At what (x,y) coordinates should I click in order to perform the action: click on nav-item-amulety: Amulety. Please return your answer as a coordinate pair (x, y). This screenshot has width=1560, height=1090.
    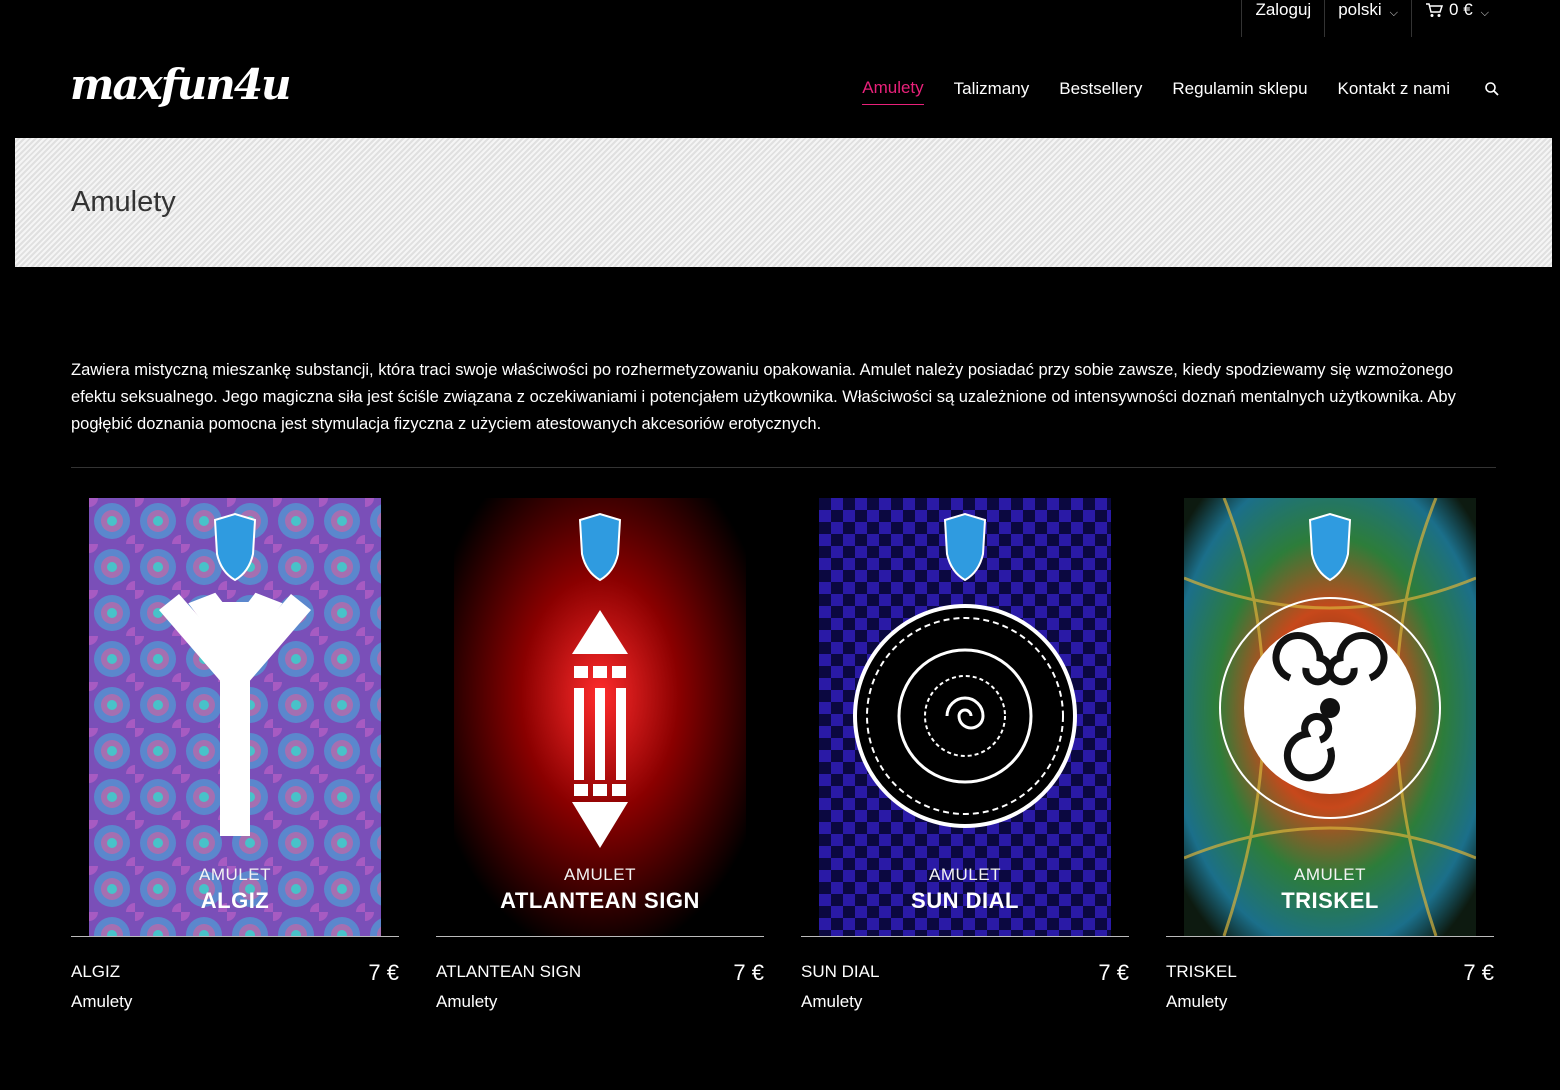
    Looking at the image, I should click on (893, 91).